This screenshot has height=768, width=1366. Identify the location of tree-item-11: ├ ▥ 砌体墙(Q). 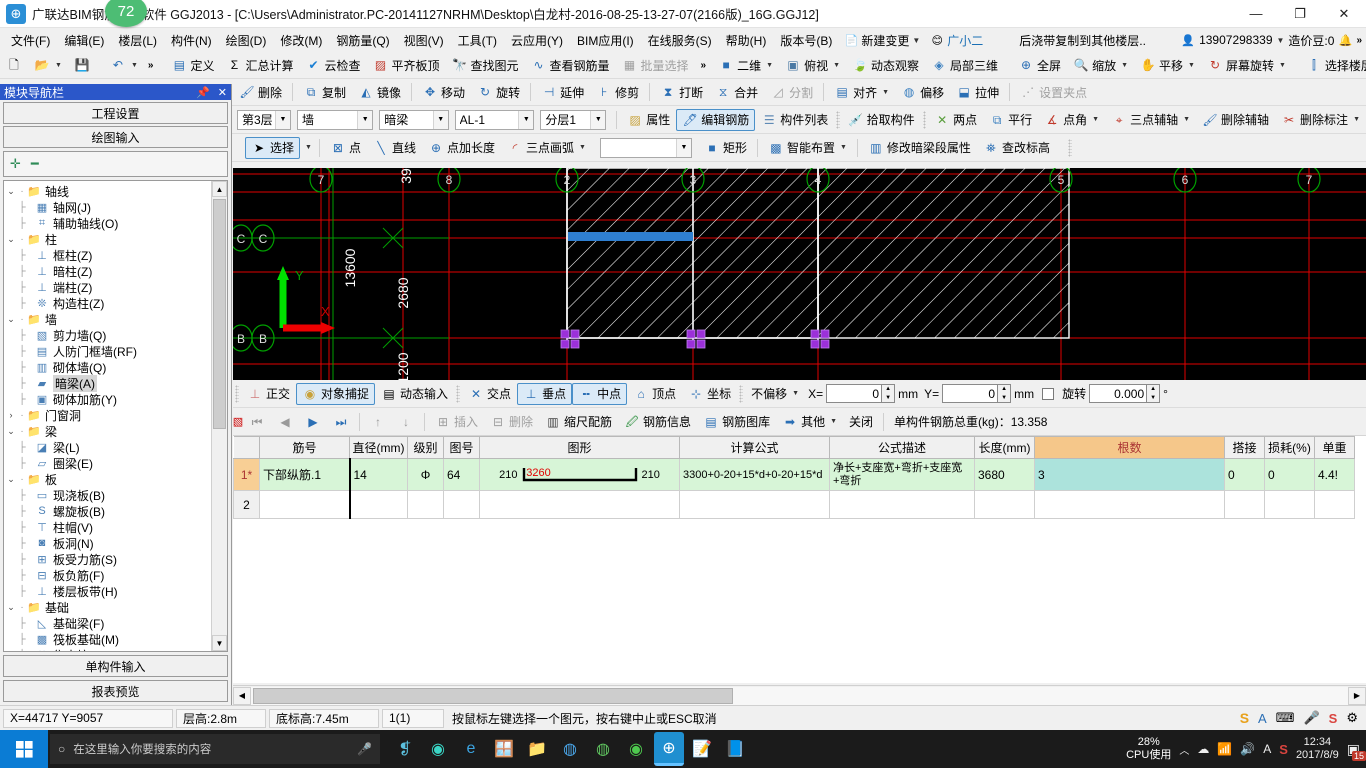
(107, 367).